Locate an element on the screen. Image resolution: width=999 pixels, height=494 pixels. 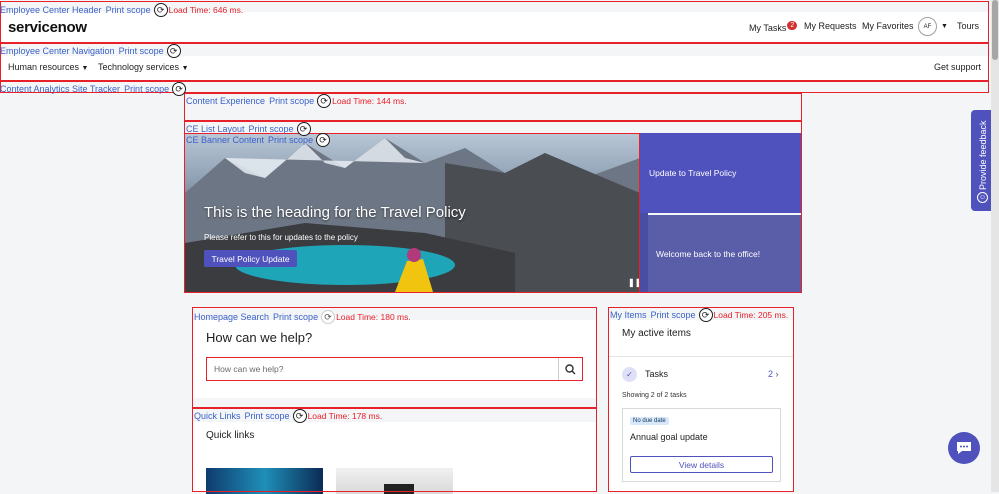
tasks-label: Tasks is located at coordinates (657, 374).